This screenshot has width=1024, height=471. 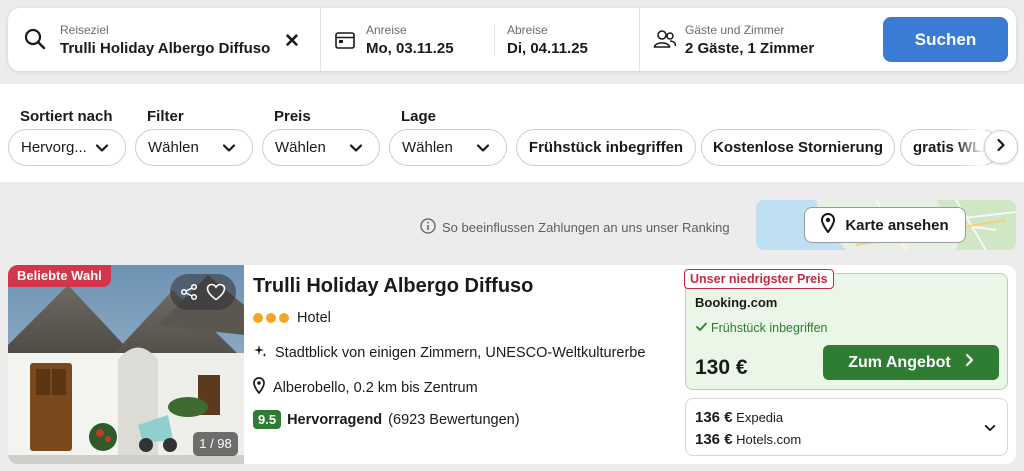 I want to click on location-dropdown: Wählen, so click(x=448, y=147).